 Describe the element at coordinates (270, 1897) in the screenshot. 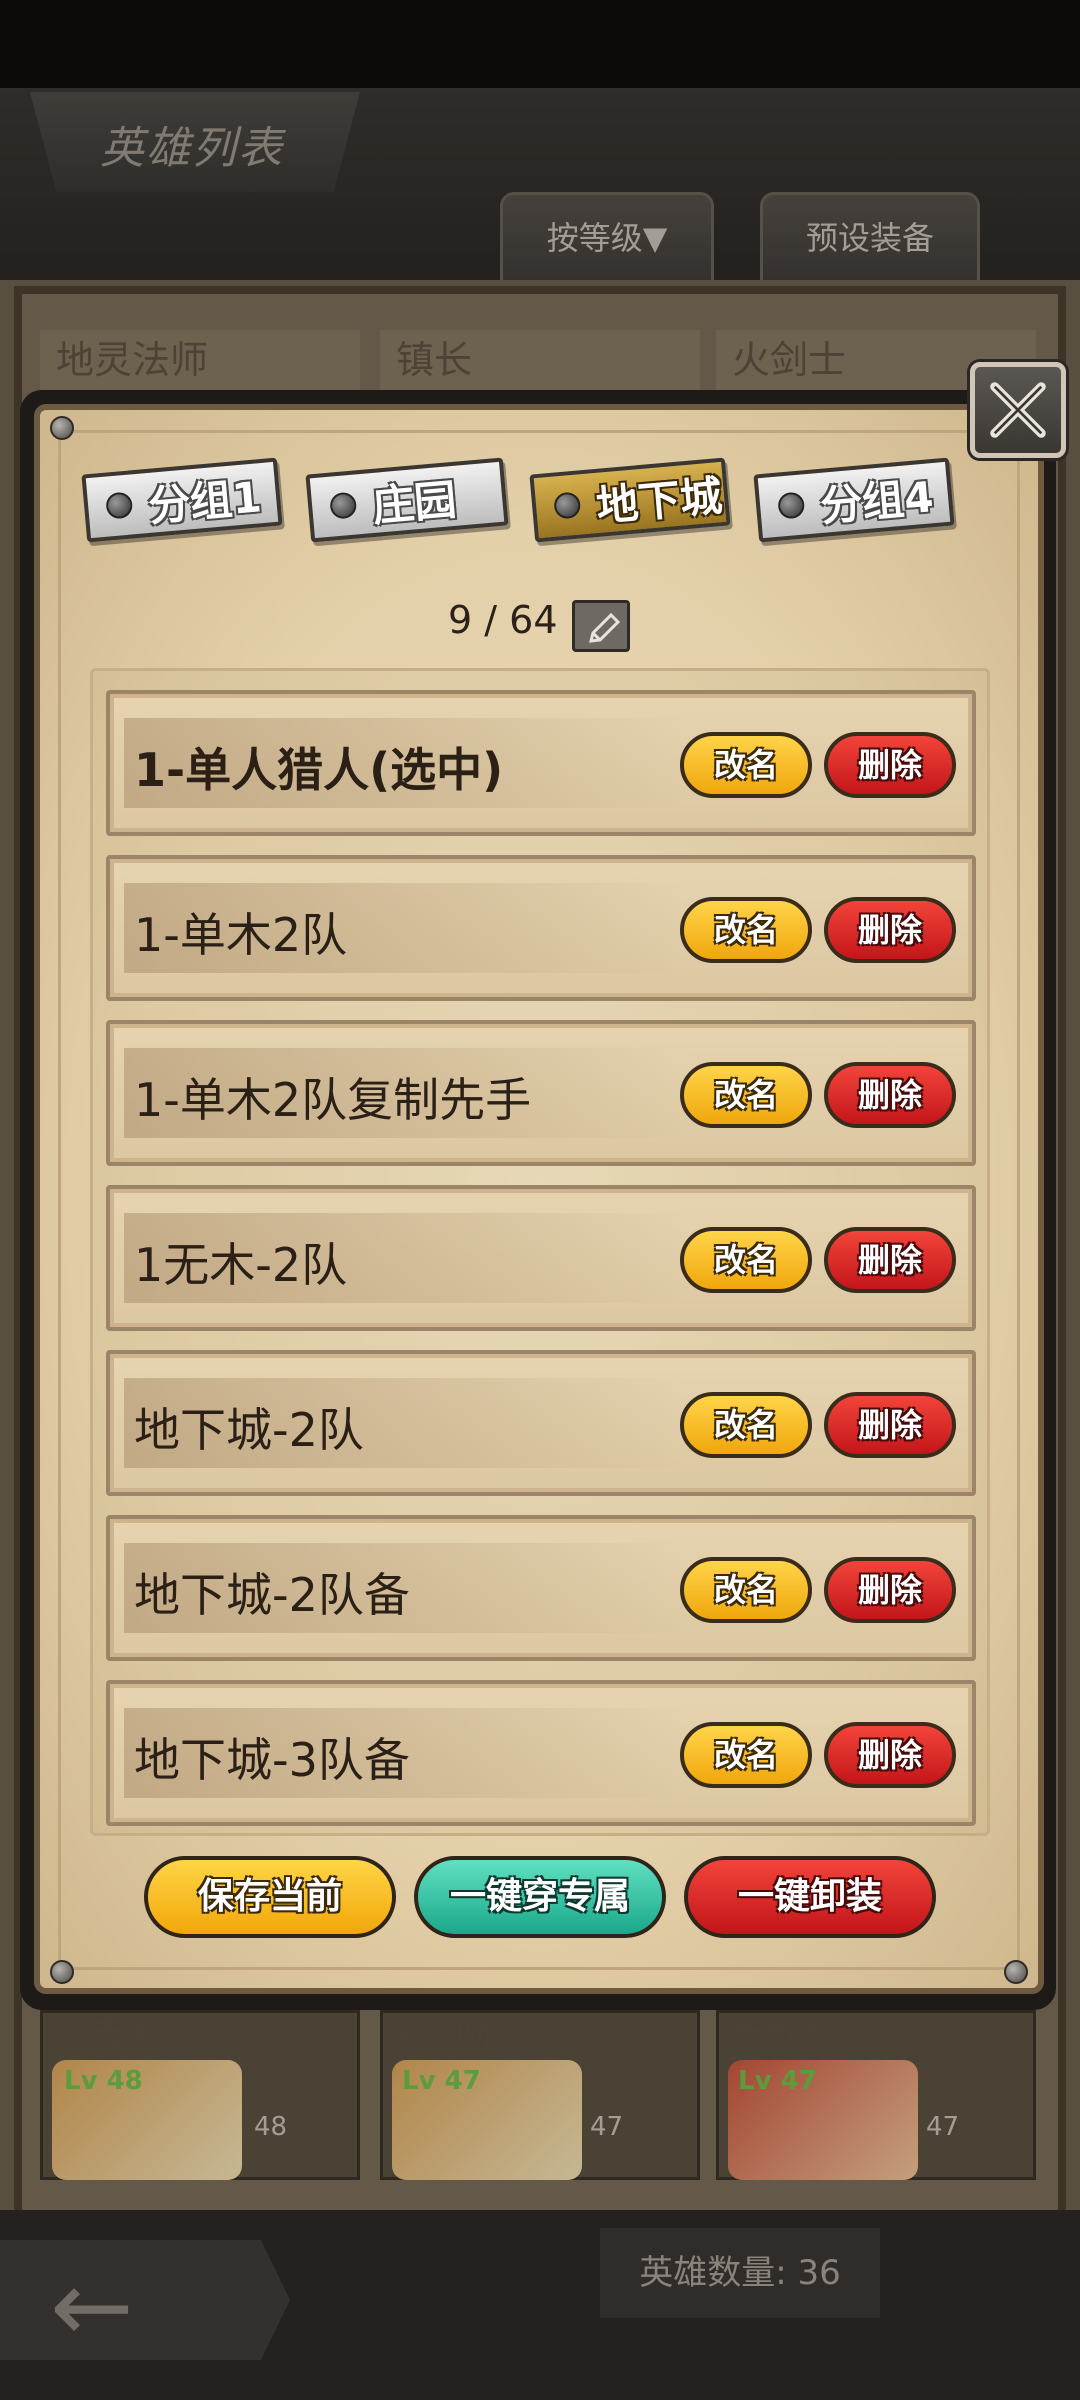

I see `save-current-button: 保存当前` at that location.